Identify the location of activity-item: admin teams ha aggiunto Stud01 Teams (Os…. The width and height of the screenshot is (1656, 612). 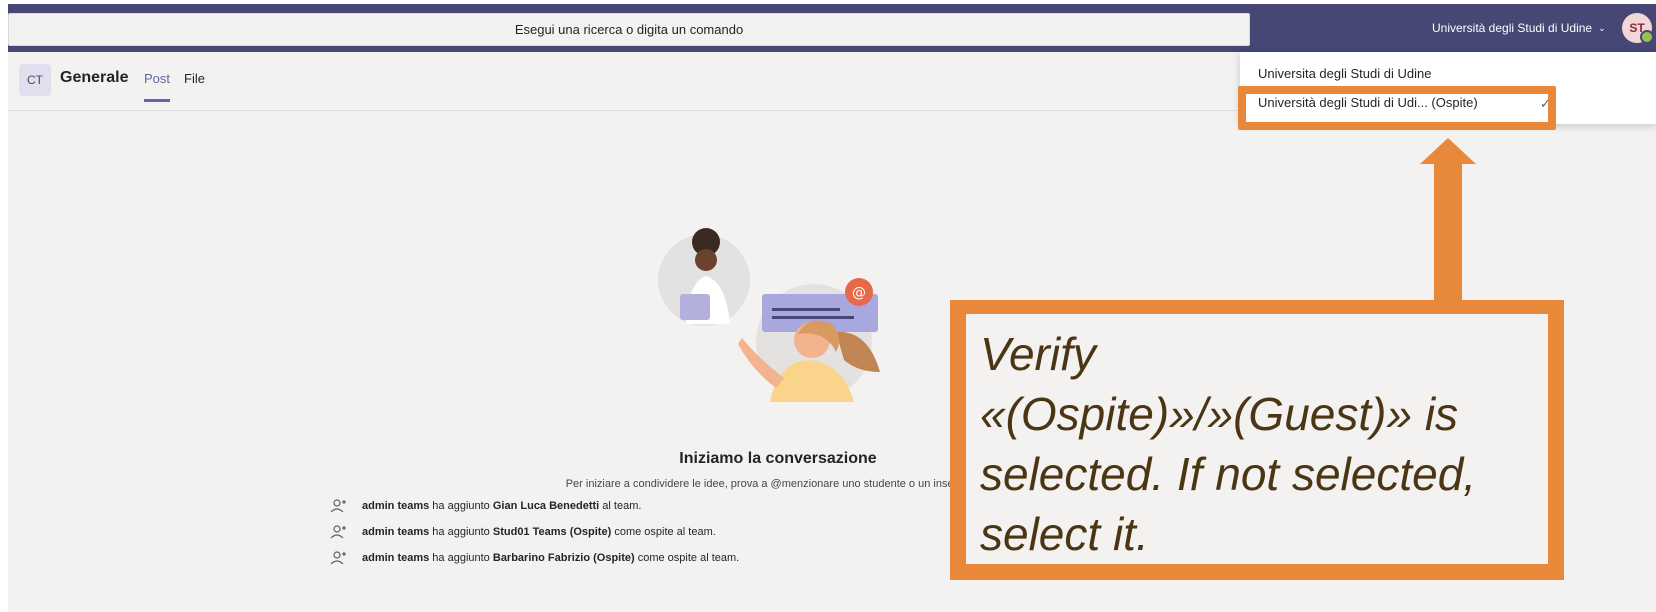
(523, 532).